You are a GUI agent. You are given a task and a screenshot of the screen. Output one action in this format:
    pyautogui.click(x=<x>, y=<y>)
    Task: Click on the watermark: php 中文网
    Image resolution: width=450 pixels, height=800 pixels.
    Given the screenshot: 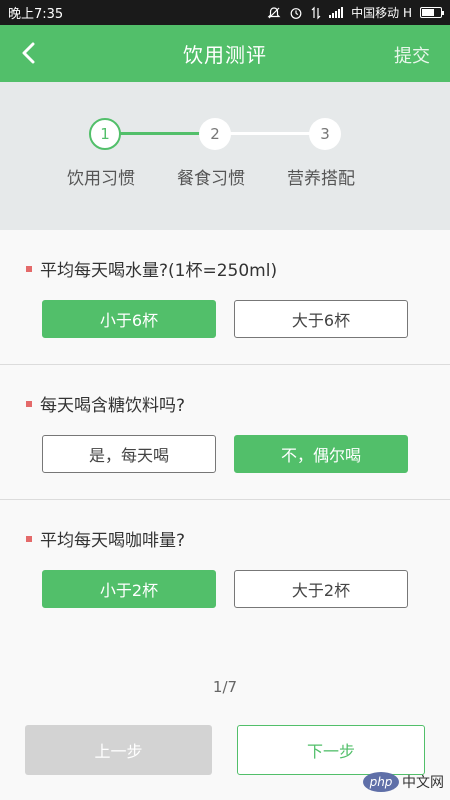 What is the action you would take?
    pyautogui.click(x=403, y=782)
    